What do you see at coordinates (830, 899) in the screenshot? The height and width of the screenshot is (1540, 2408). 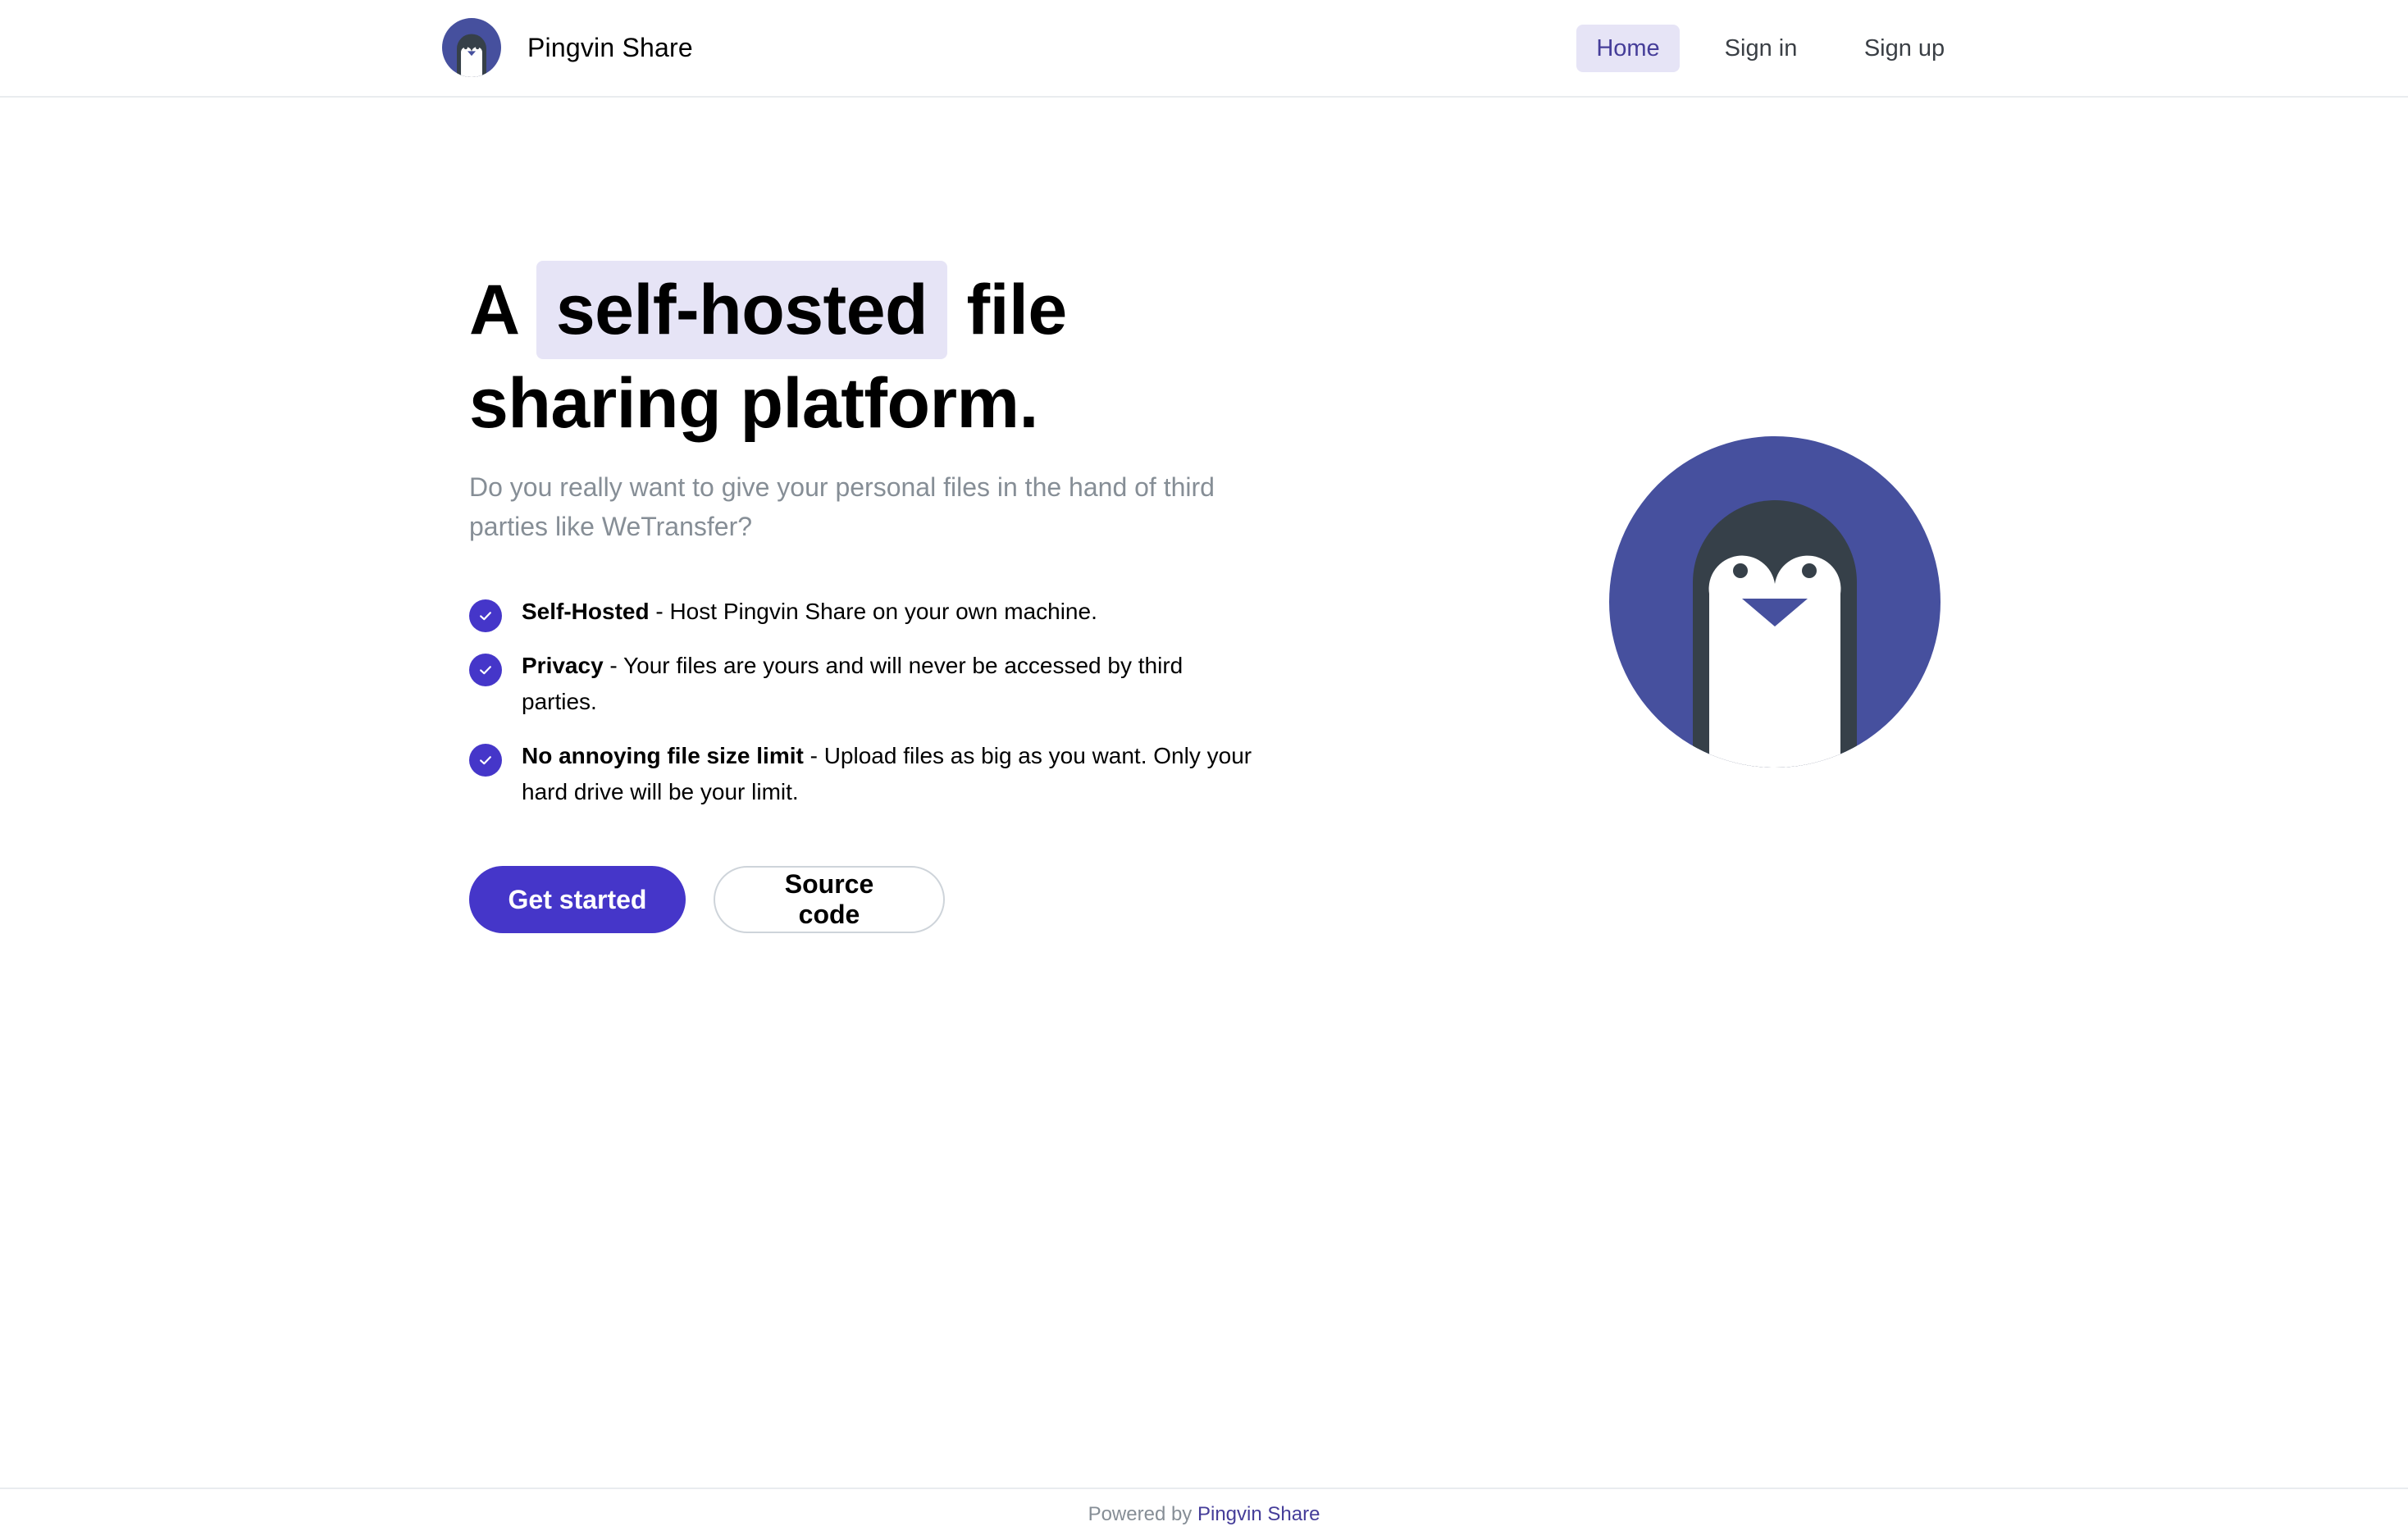 I see `source-code-button: Source code` at bounding box center [830, 899].